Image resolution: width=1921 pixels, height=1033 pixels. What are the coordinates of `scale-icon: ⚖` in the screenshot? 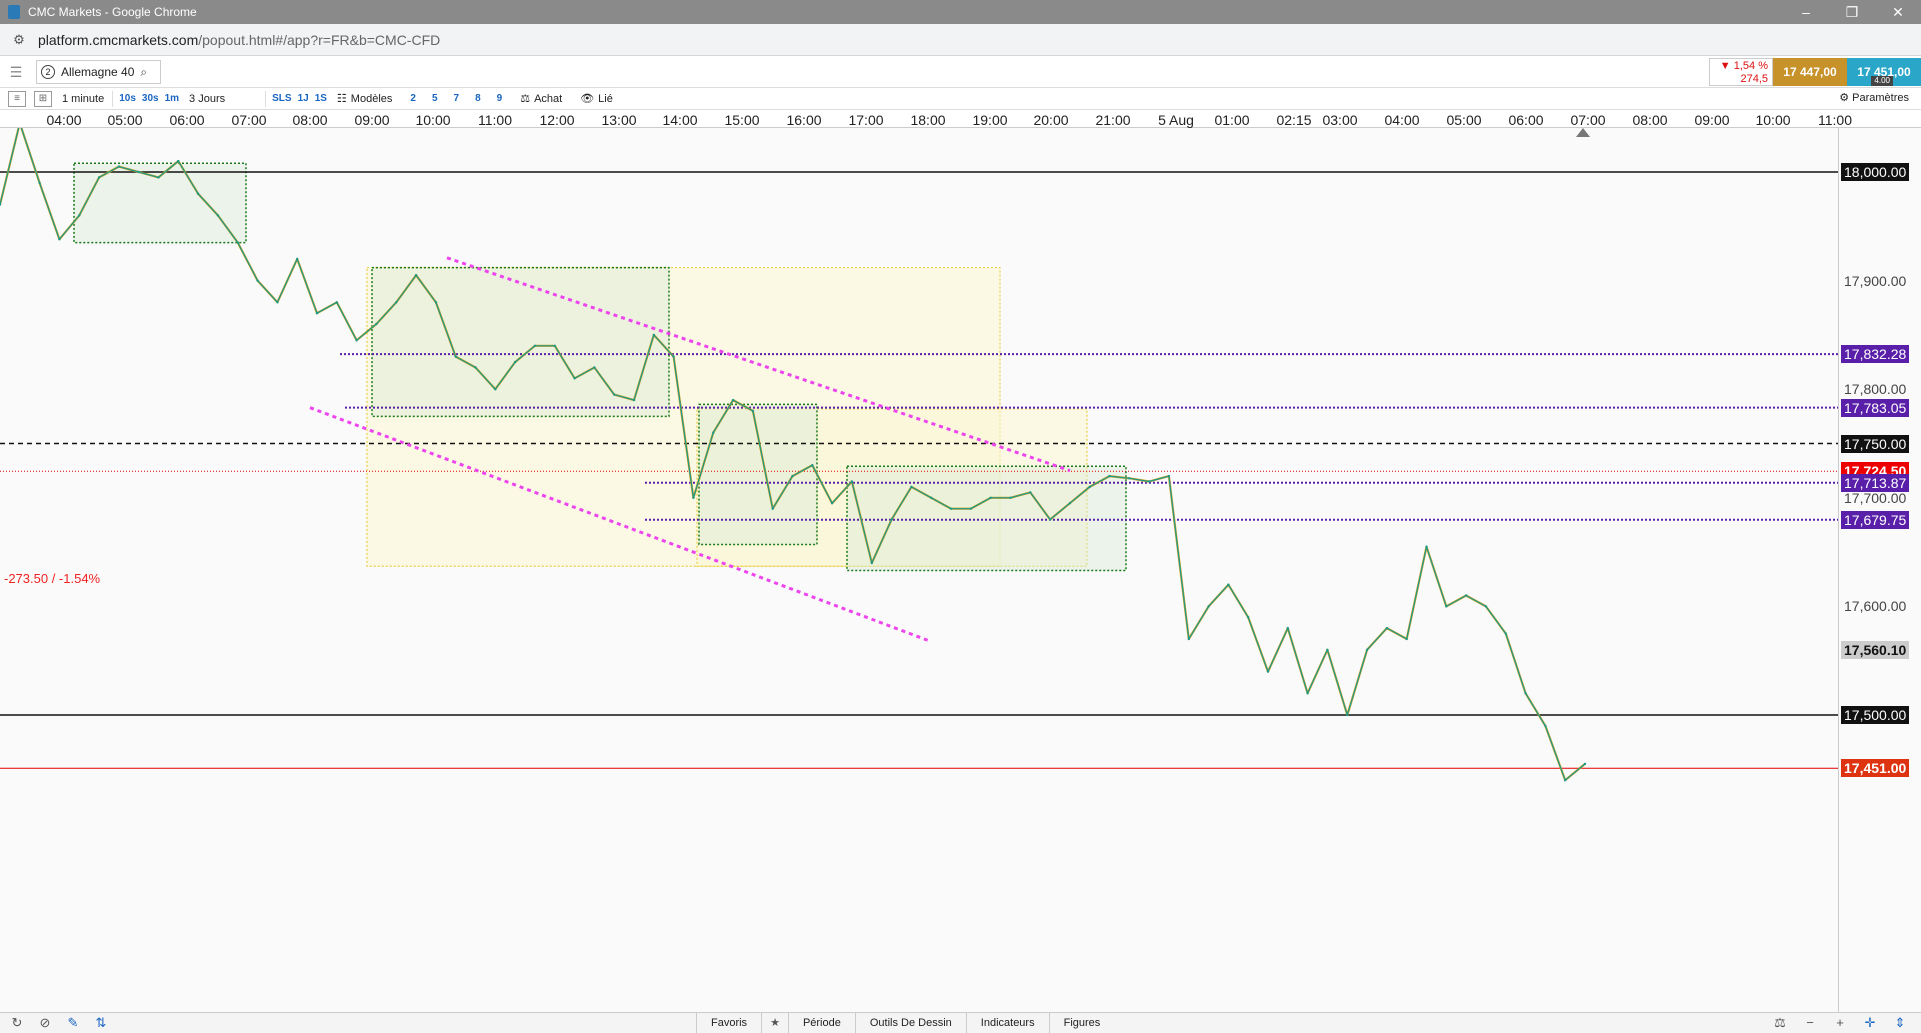 It's located at (1780, 1023).